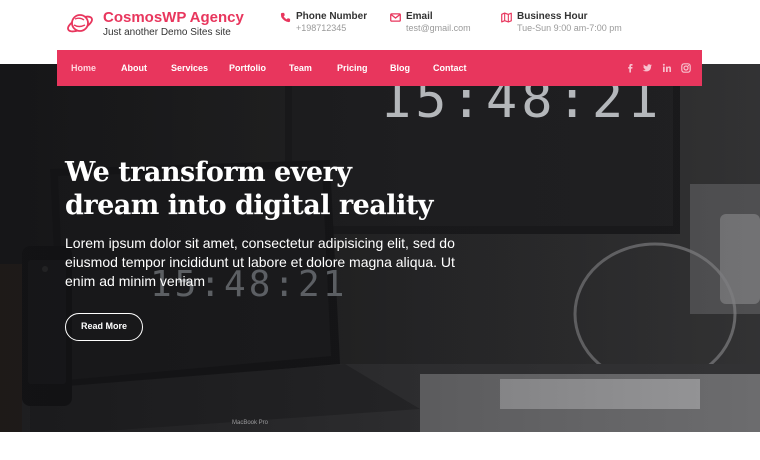 This screenshot has width=760, height=460. Describe the element at coordinates (189, 68) in the screenshot. I see `nav-item-services: Services` at that location.